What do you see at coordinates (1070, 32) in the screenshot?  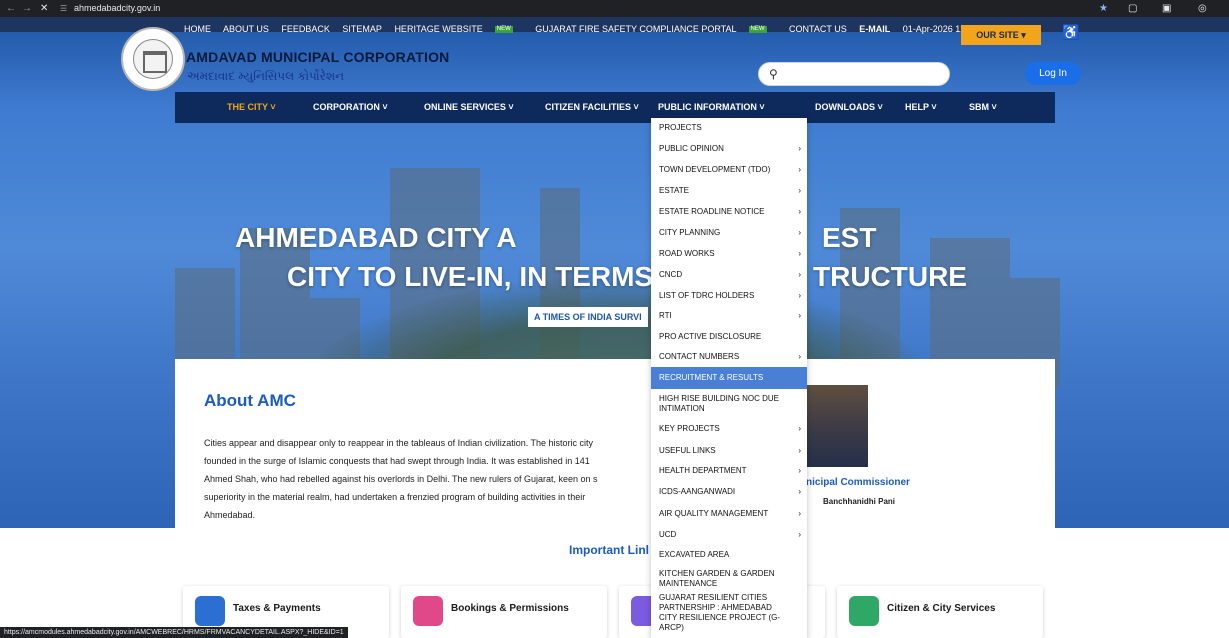 I see `accessibility-icon: ♿` at bounding box center [1070, 32].